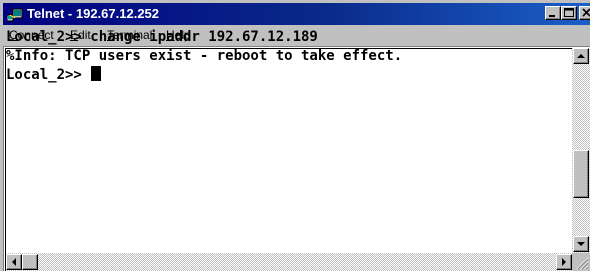  I want to click on scroll-left-button, so click(14, 262).